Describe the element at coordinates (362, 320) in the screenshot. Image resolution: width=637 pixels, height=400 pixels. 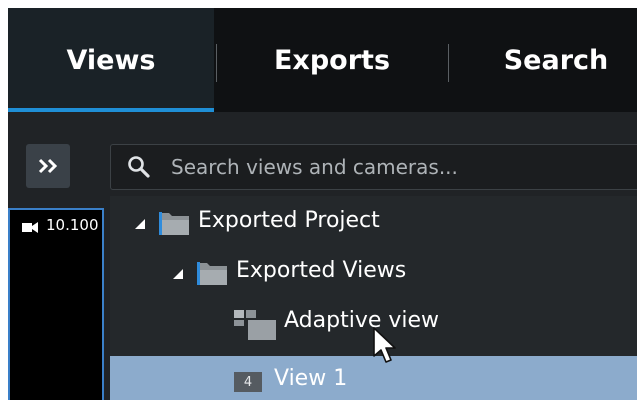
I see `tree-item-label: Adaptive view` at that location.